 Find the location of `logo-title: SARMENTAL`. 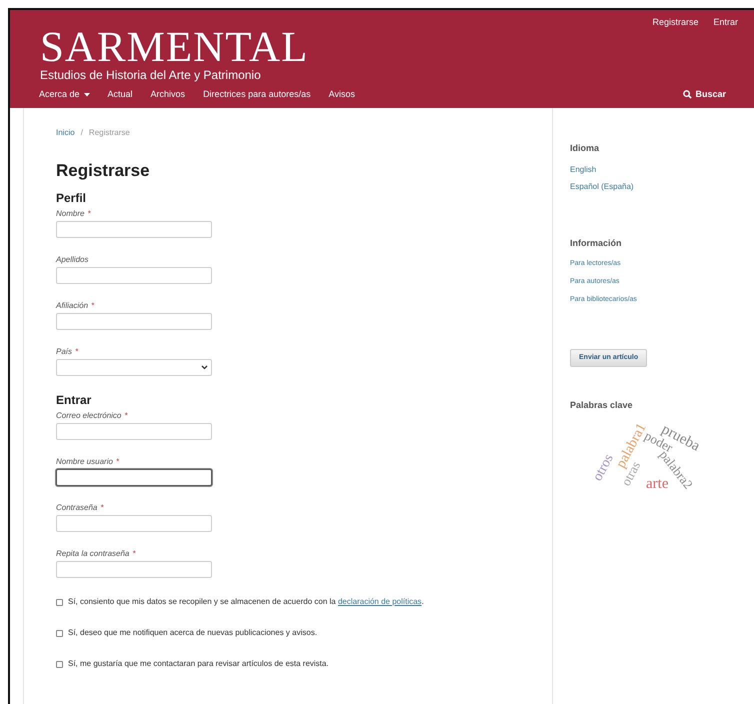

logo-title: SARMENTAL is located at coordinates (174, 48).